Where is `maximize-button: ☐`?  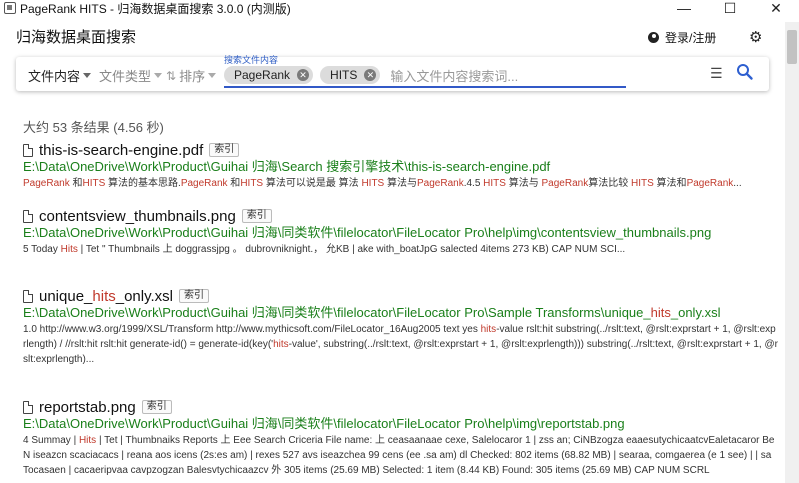 maximize-button: ☐ is located at coordinates (730, 8).